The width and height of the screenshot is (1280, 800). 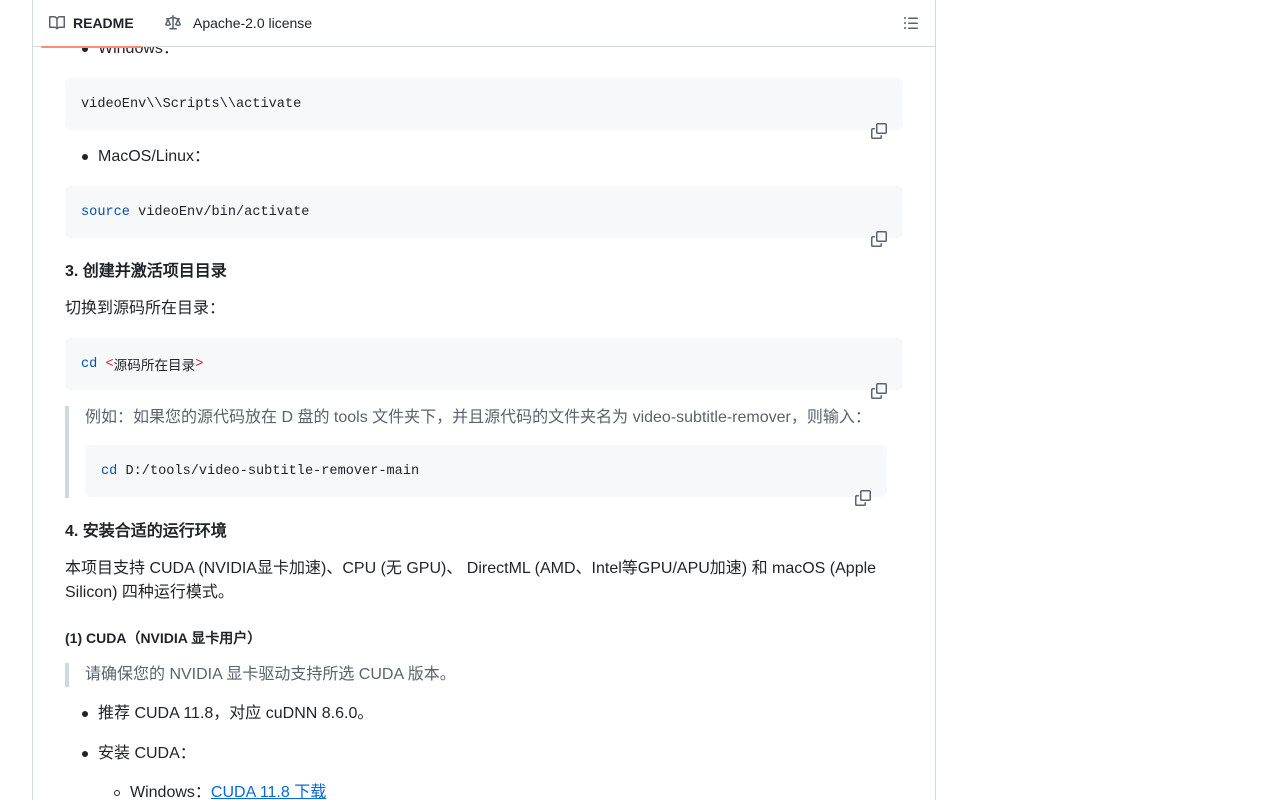 I want to click on book-icon, so click(x=57, y=23).